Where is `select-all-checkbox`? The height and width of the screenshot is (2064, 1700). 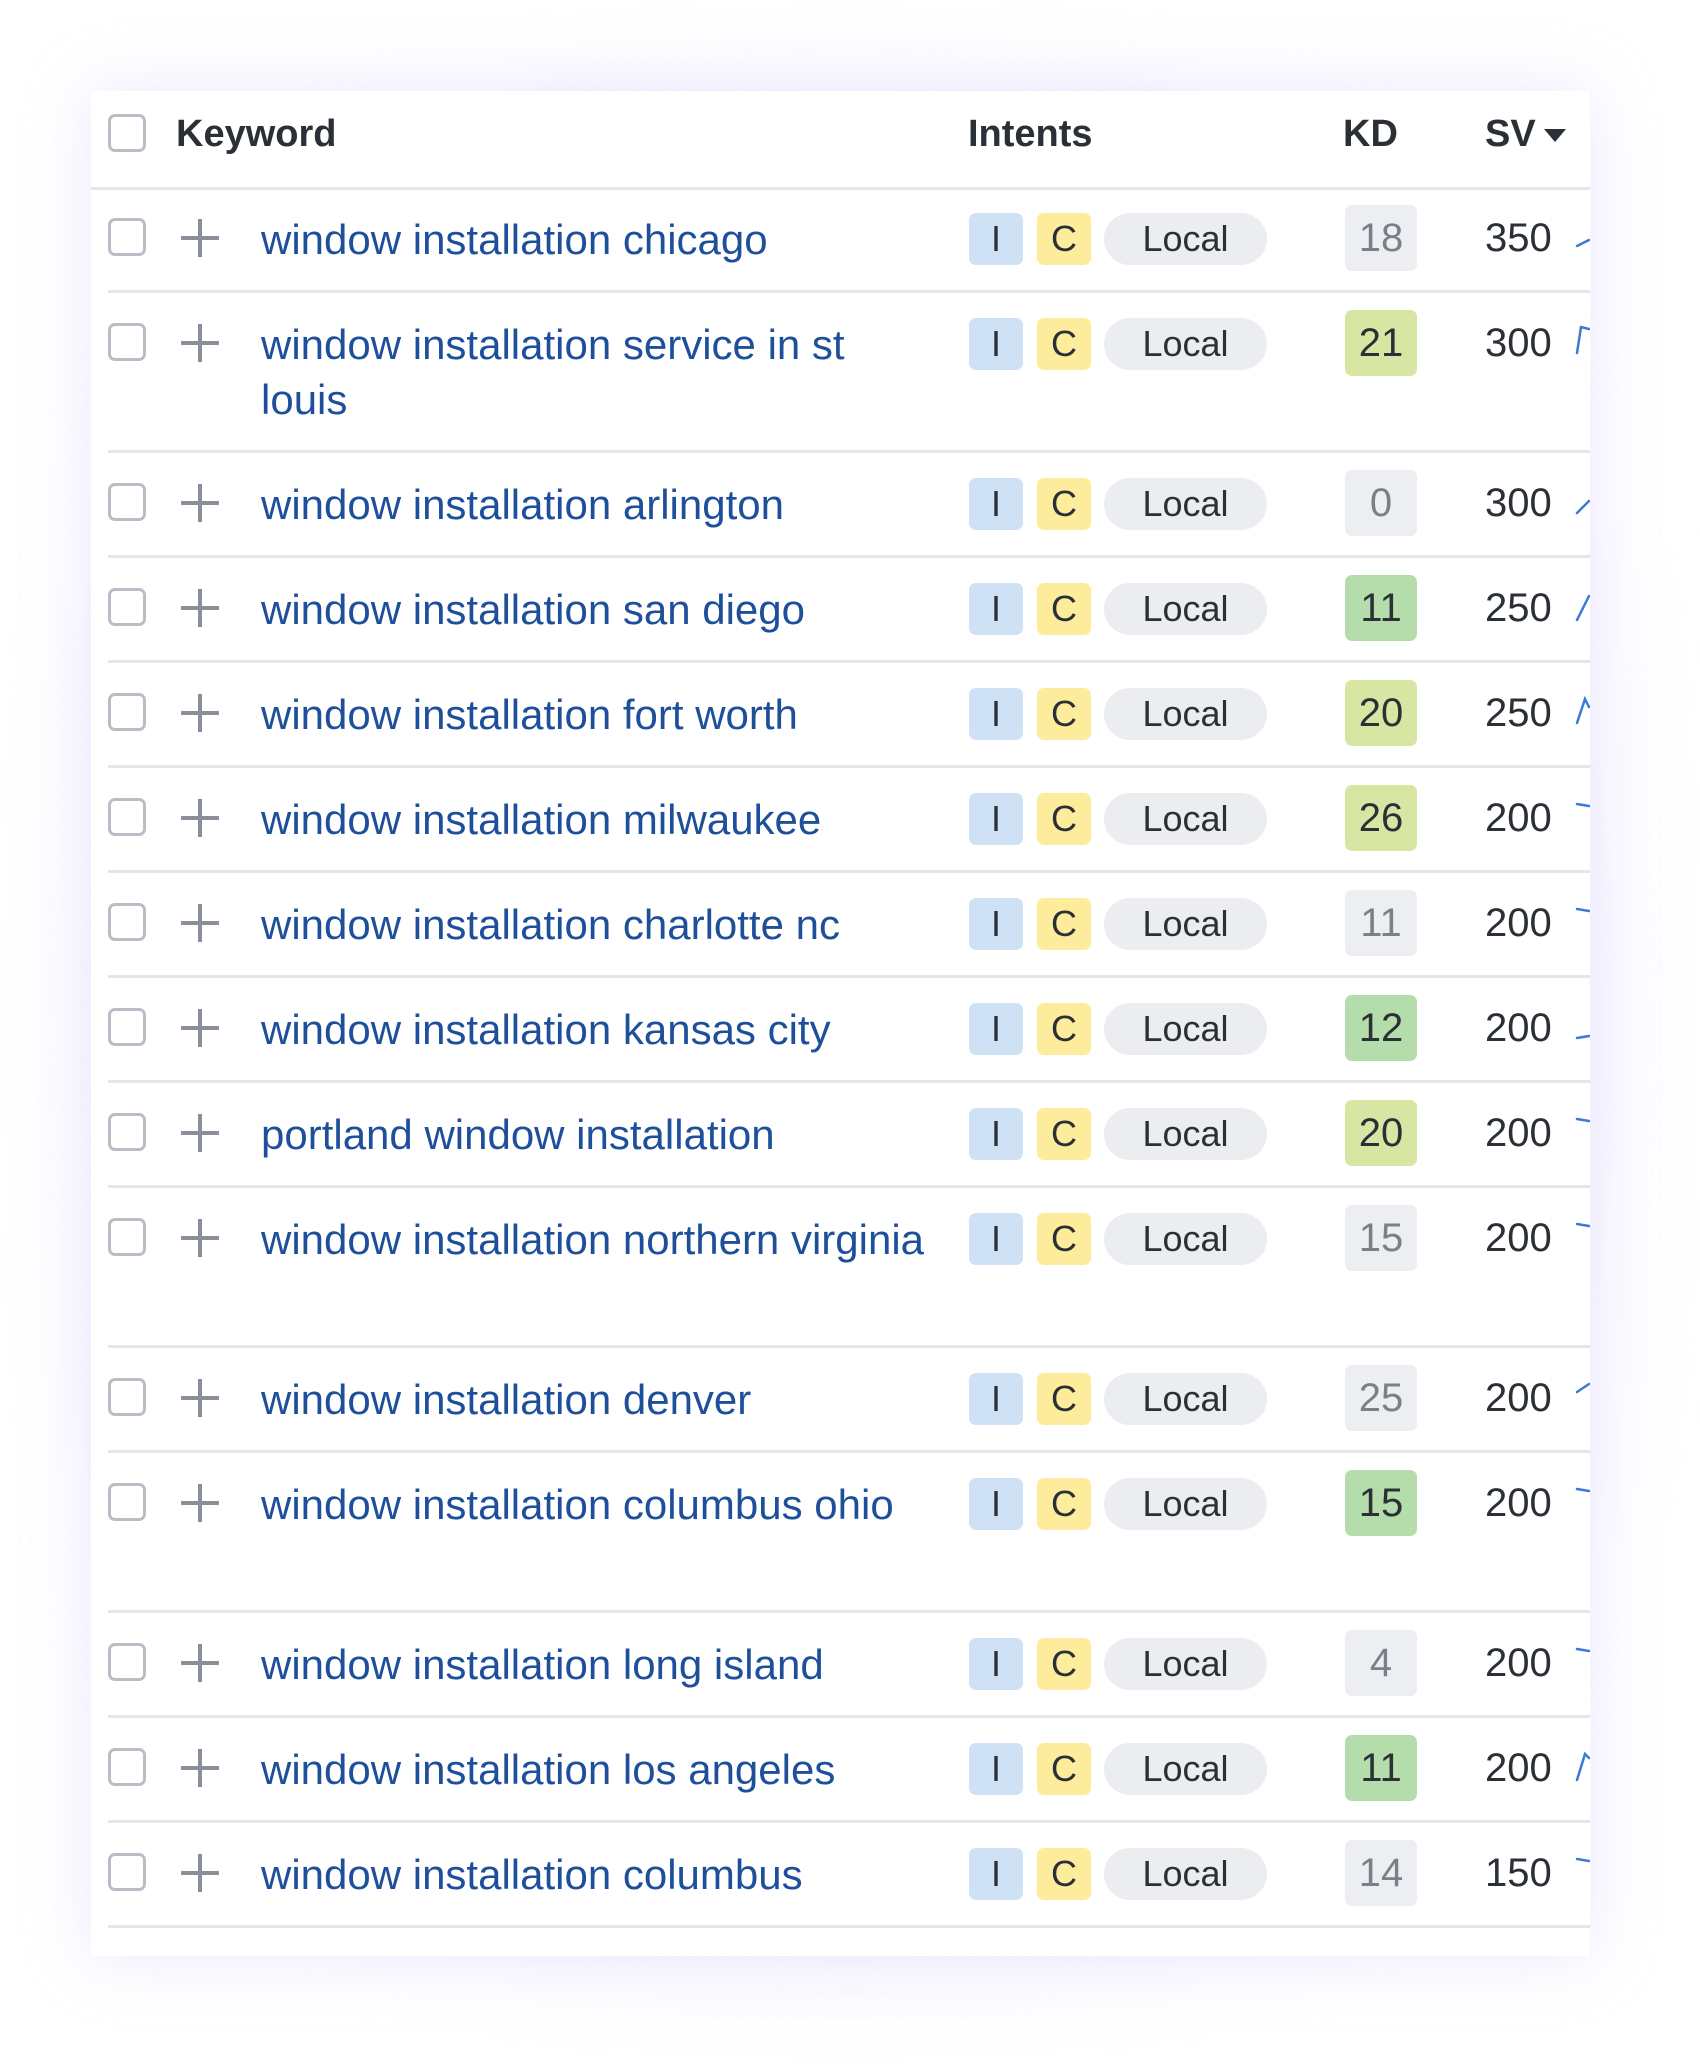 select-all-checkbox is located at coordinates (127, 133).